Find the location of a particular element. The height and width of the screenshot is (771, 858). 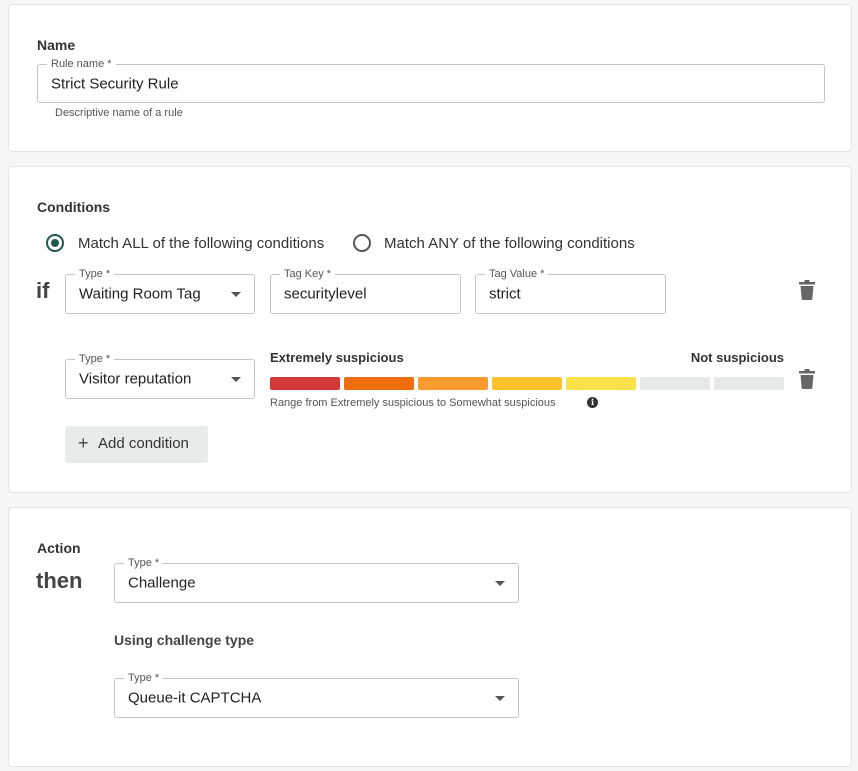

condition2-type-label: Type * is located at coordinates (95, 359).